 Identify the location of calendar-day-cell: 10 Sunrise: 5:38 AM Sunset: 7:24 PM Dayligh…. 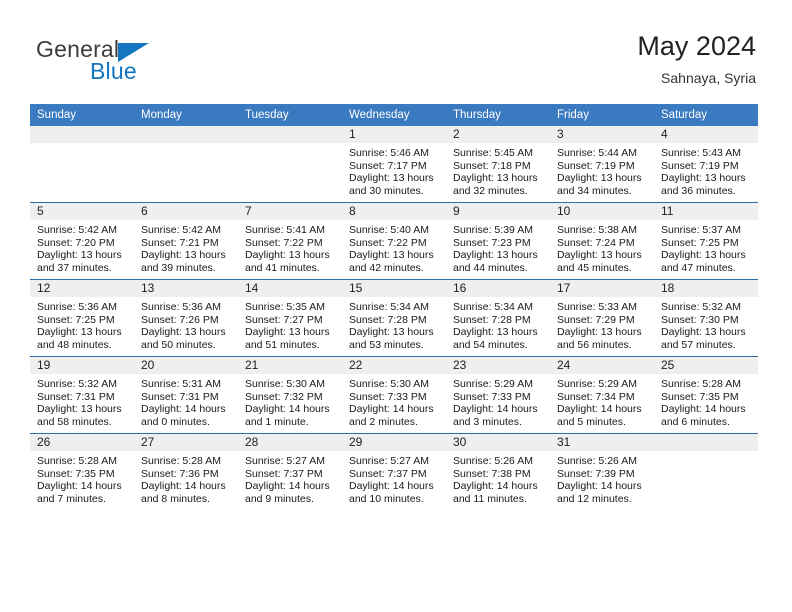
(602, 241).